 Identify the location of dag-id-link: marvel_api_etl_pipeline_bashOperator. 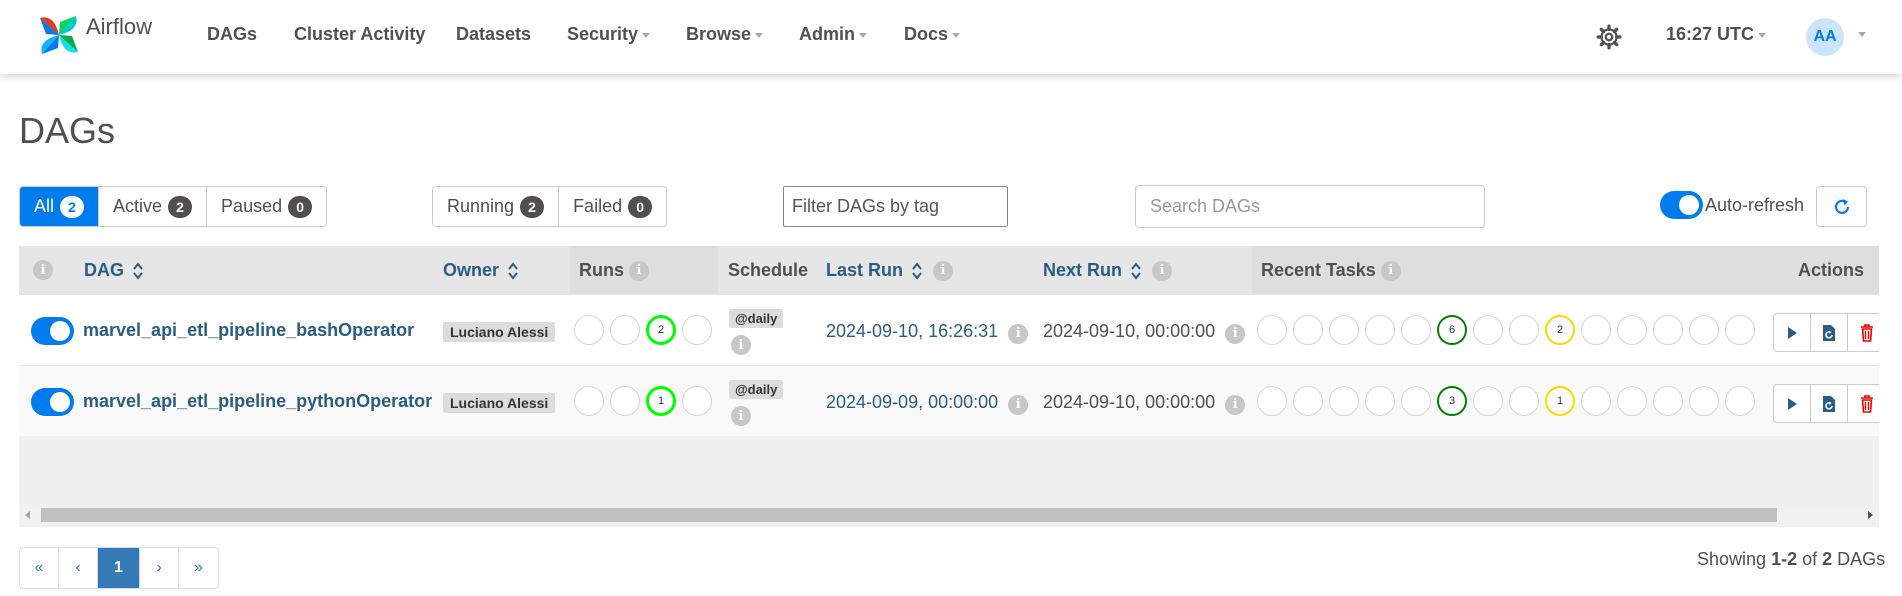
(248, 330).